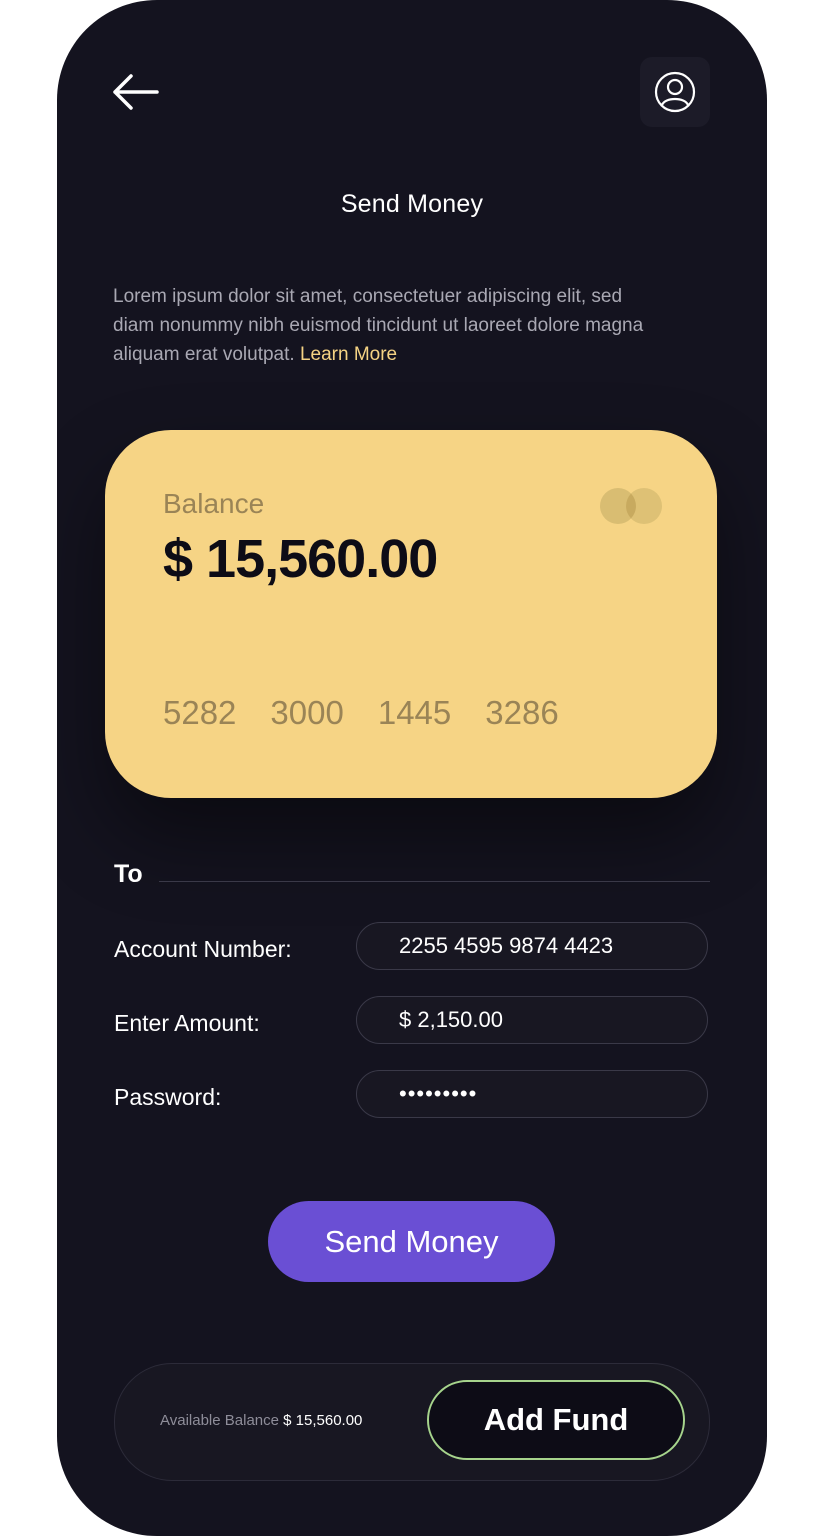 The image size is (821, 1536). What do you see at coordinates (412, 204) in the screenshot?
I see `page-title: Send Money` at bounding box center [412, 204].